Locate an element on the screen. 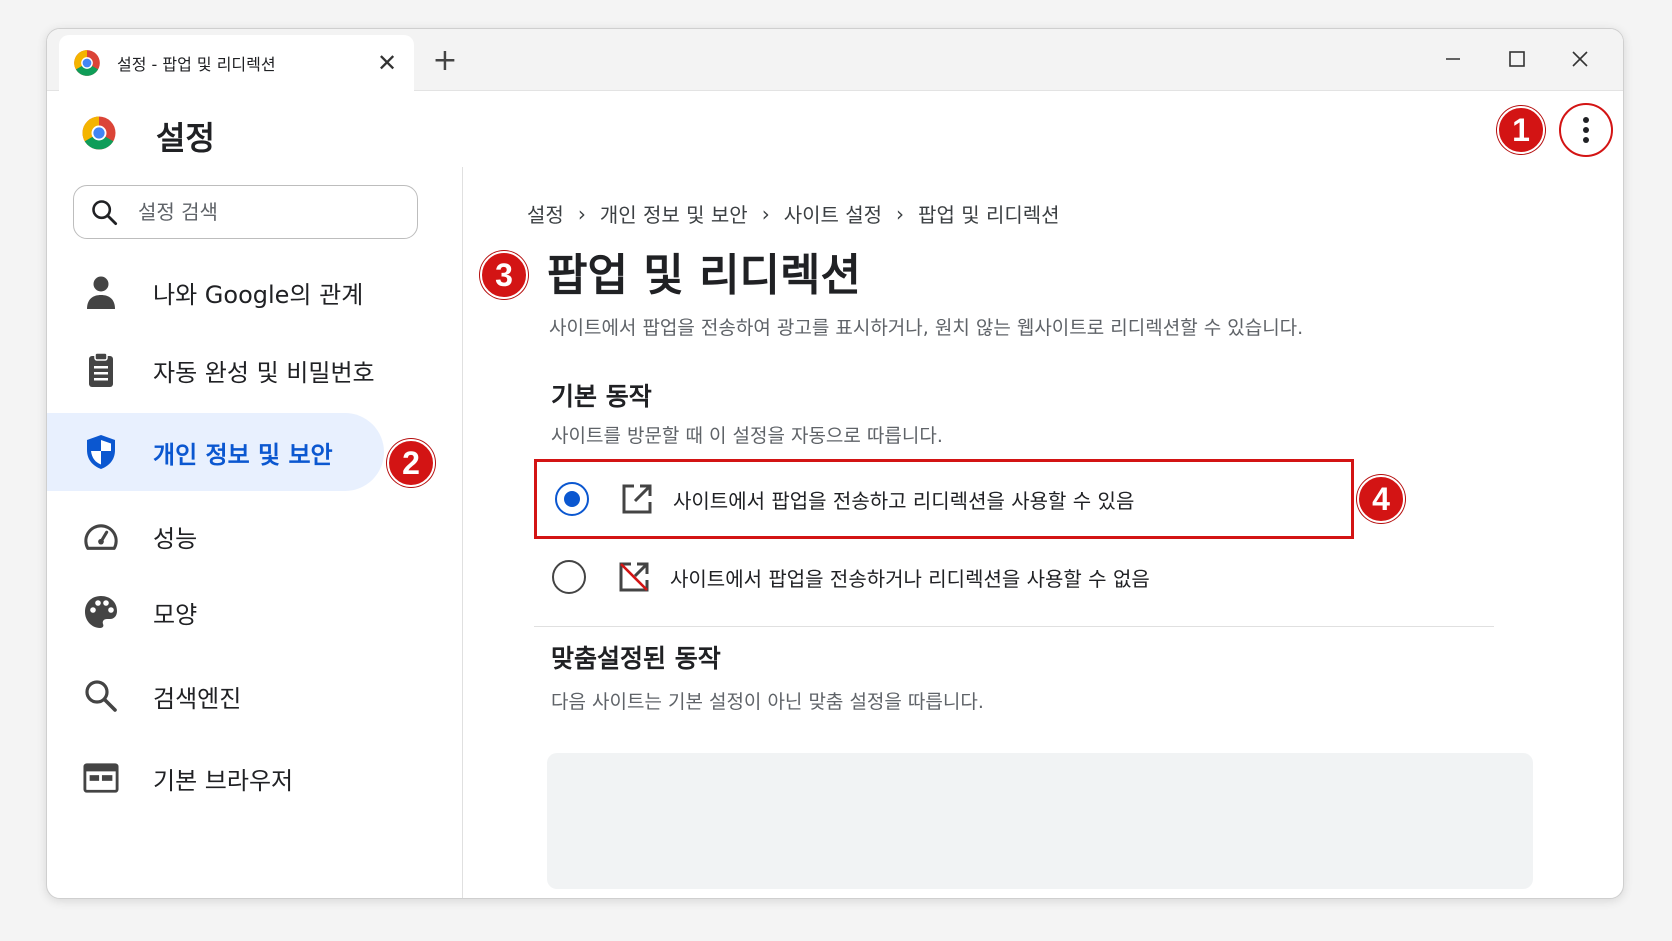 This screenshot has height=941, width=1672. title-bar: 설정 - 팝업 및 리디렉션 ✕ + is located at coordinates (835, 60).